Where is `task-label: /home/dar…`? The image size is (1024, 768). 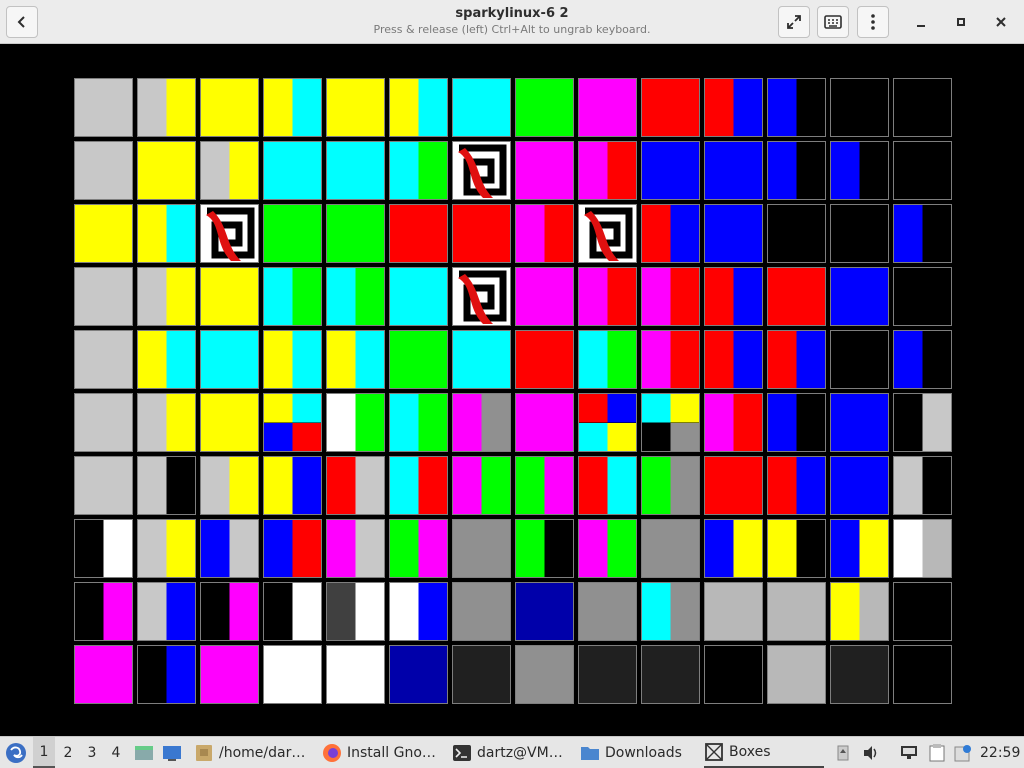
task-label: /home/dar… is located at coordinates (262, 752).